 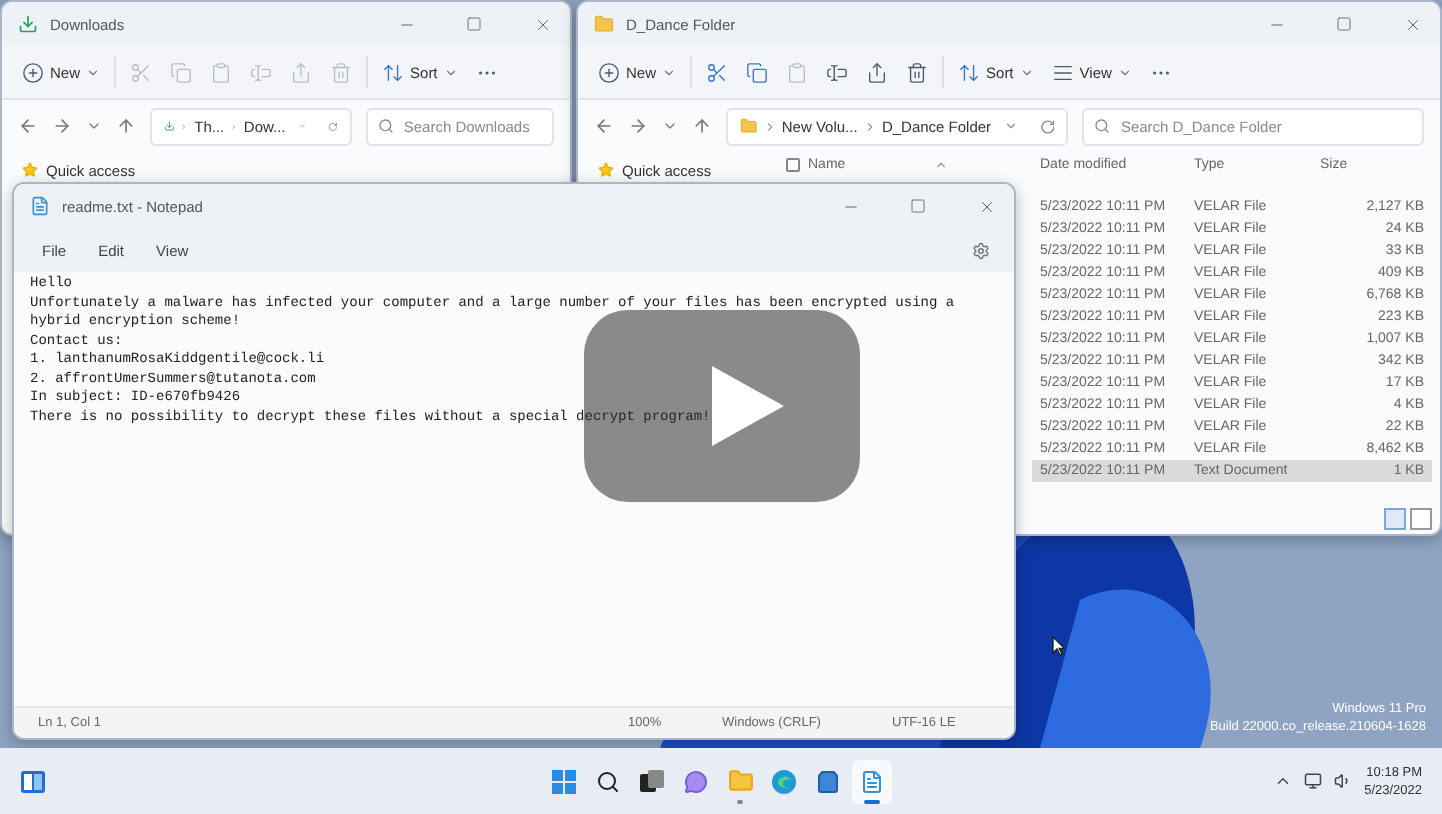 What do you see at coordinates (696, 781) in the screenshot?
I see `chat-icon` at bounding box center [696, 781].